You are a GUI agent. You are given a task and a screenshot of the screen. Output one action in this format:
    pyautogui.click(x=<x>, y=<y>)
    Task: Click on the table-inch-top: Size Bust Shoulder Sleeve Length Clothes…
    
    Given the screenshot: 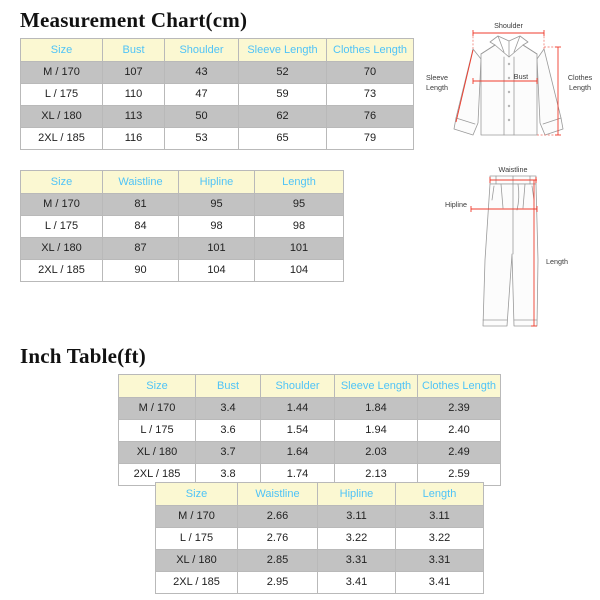 What is the action you would take?
    pyautogui.click(x=309, y=430)
    